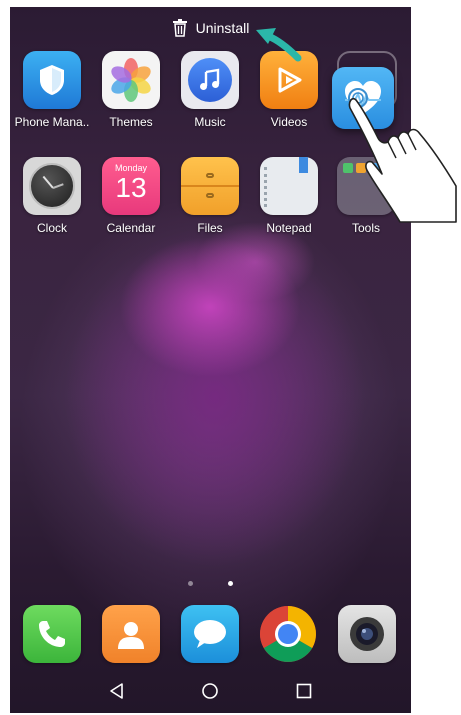 The width and height of the screenshot is (461, 715). I want to click on home-button, so click(210, 691).